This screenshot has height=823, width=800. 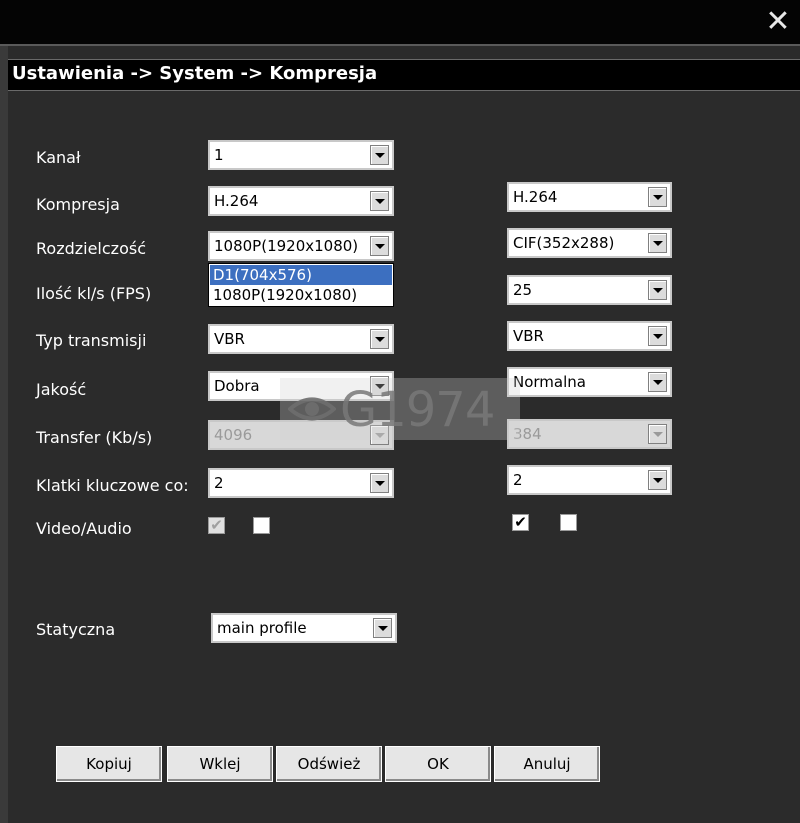 What do you see at coordinates (229, 339) in the screenshot?
I see `transmission-type-value: VBR` at bounding box center [229, 339].